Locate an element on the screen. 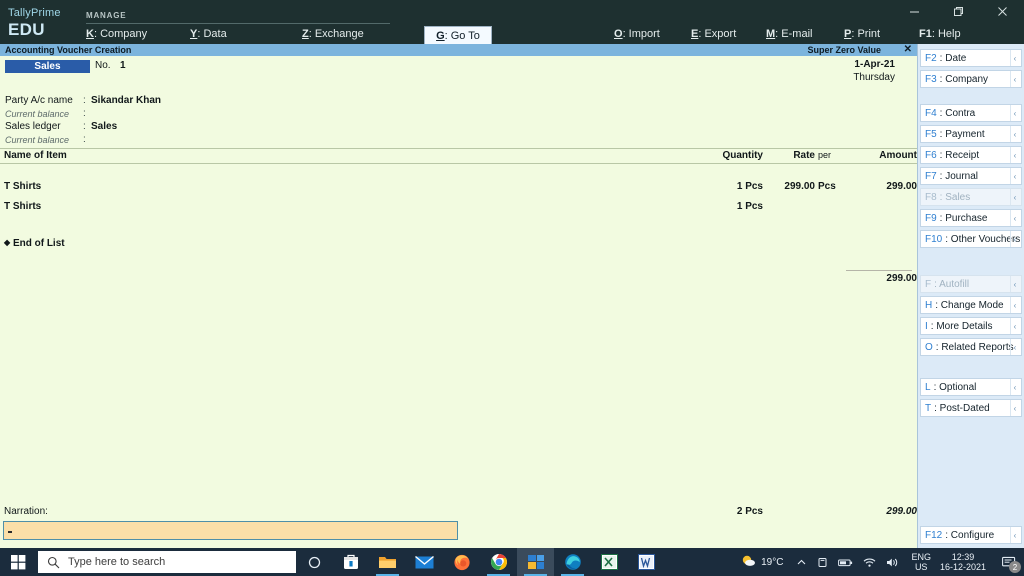  onedrive-icon is located at coordinates (822, 562).